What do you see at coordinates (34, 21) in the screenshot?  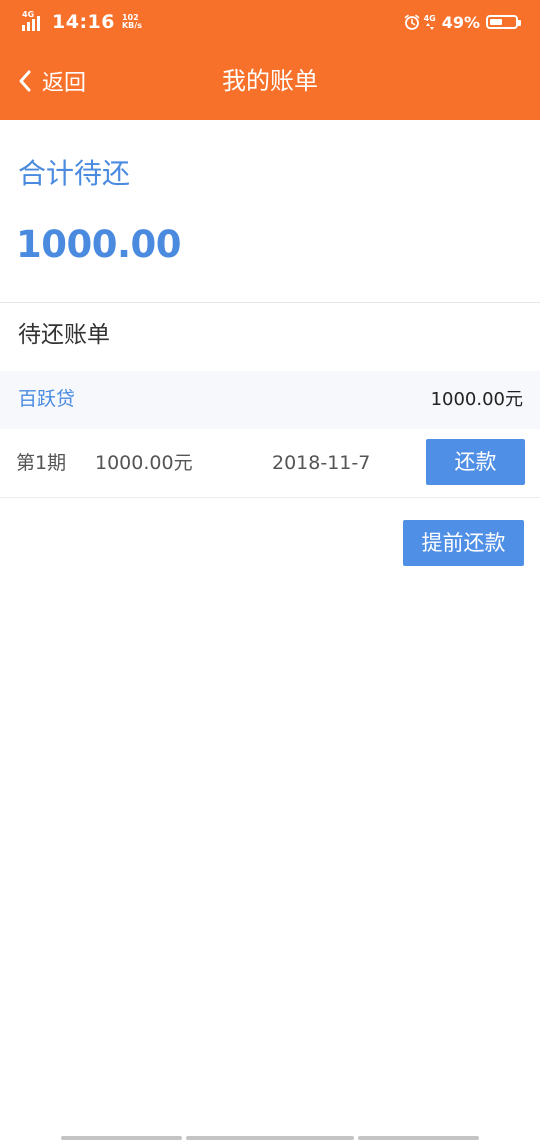 I see `signal-icon: 4G` at bounding box center [34, 21].